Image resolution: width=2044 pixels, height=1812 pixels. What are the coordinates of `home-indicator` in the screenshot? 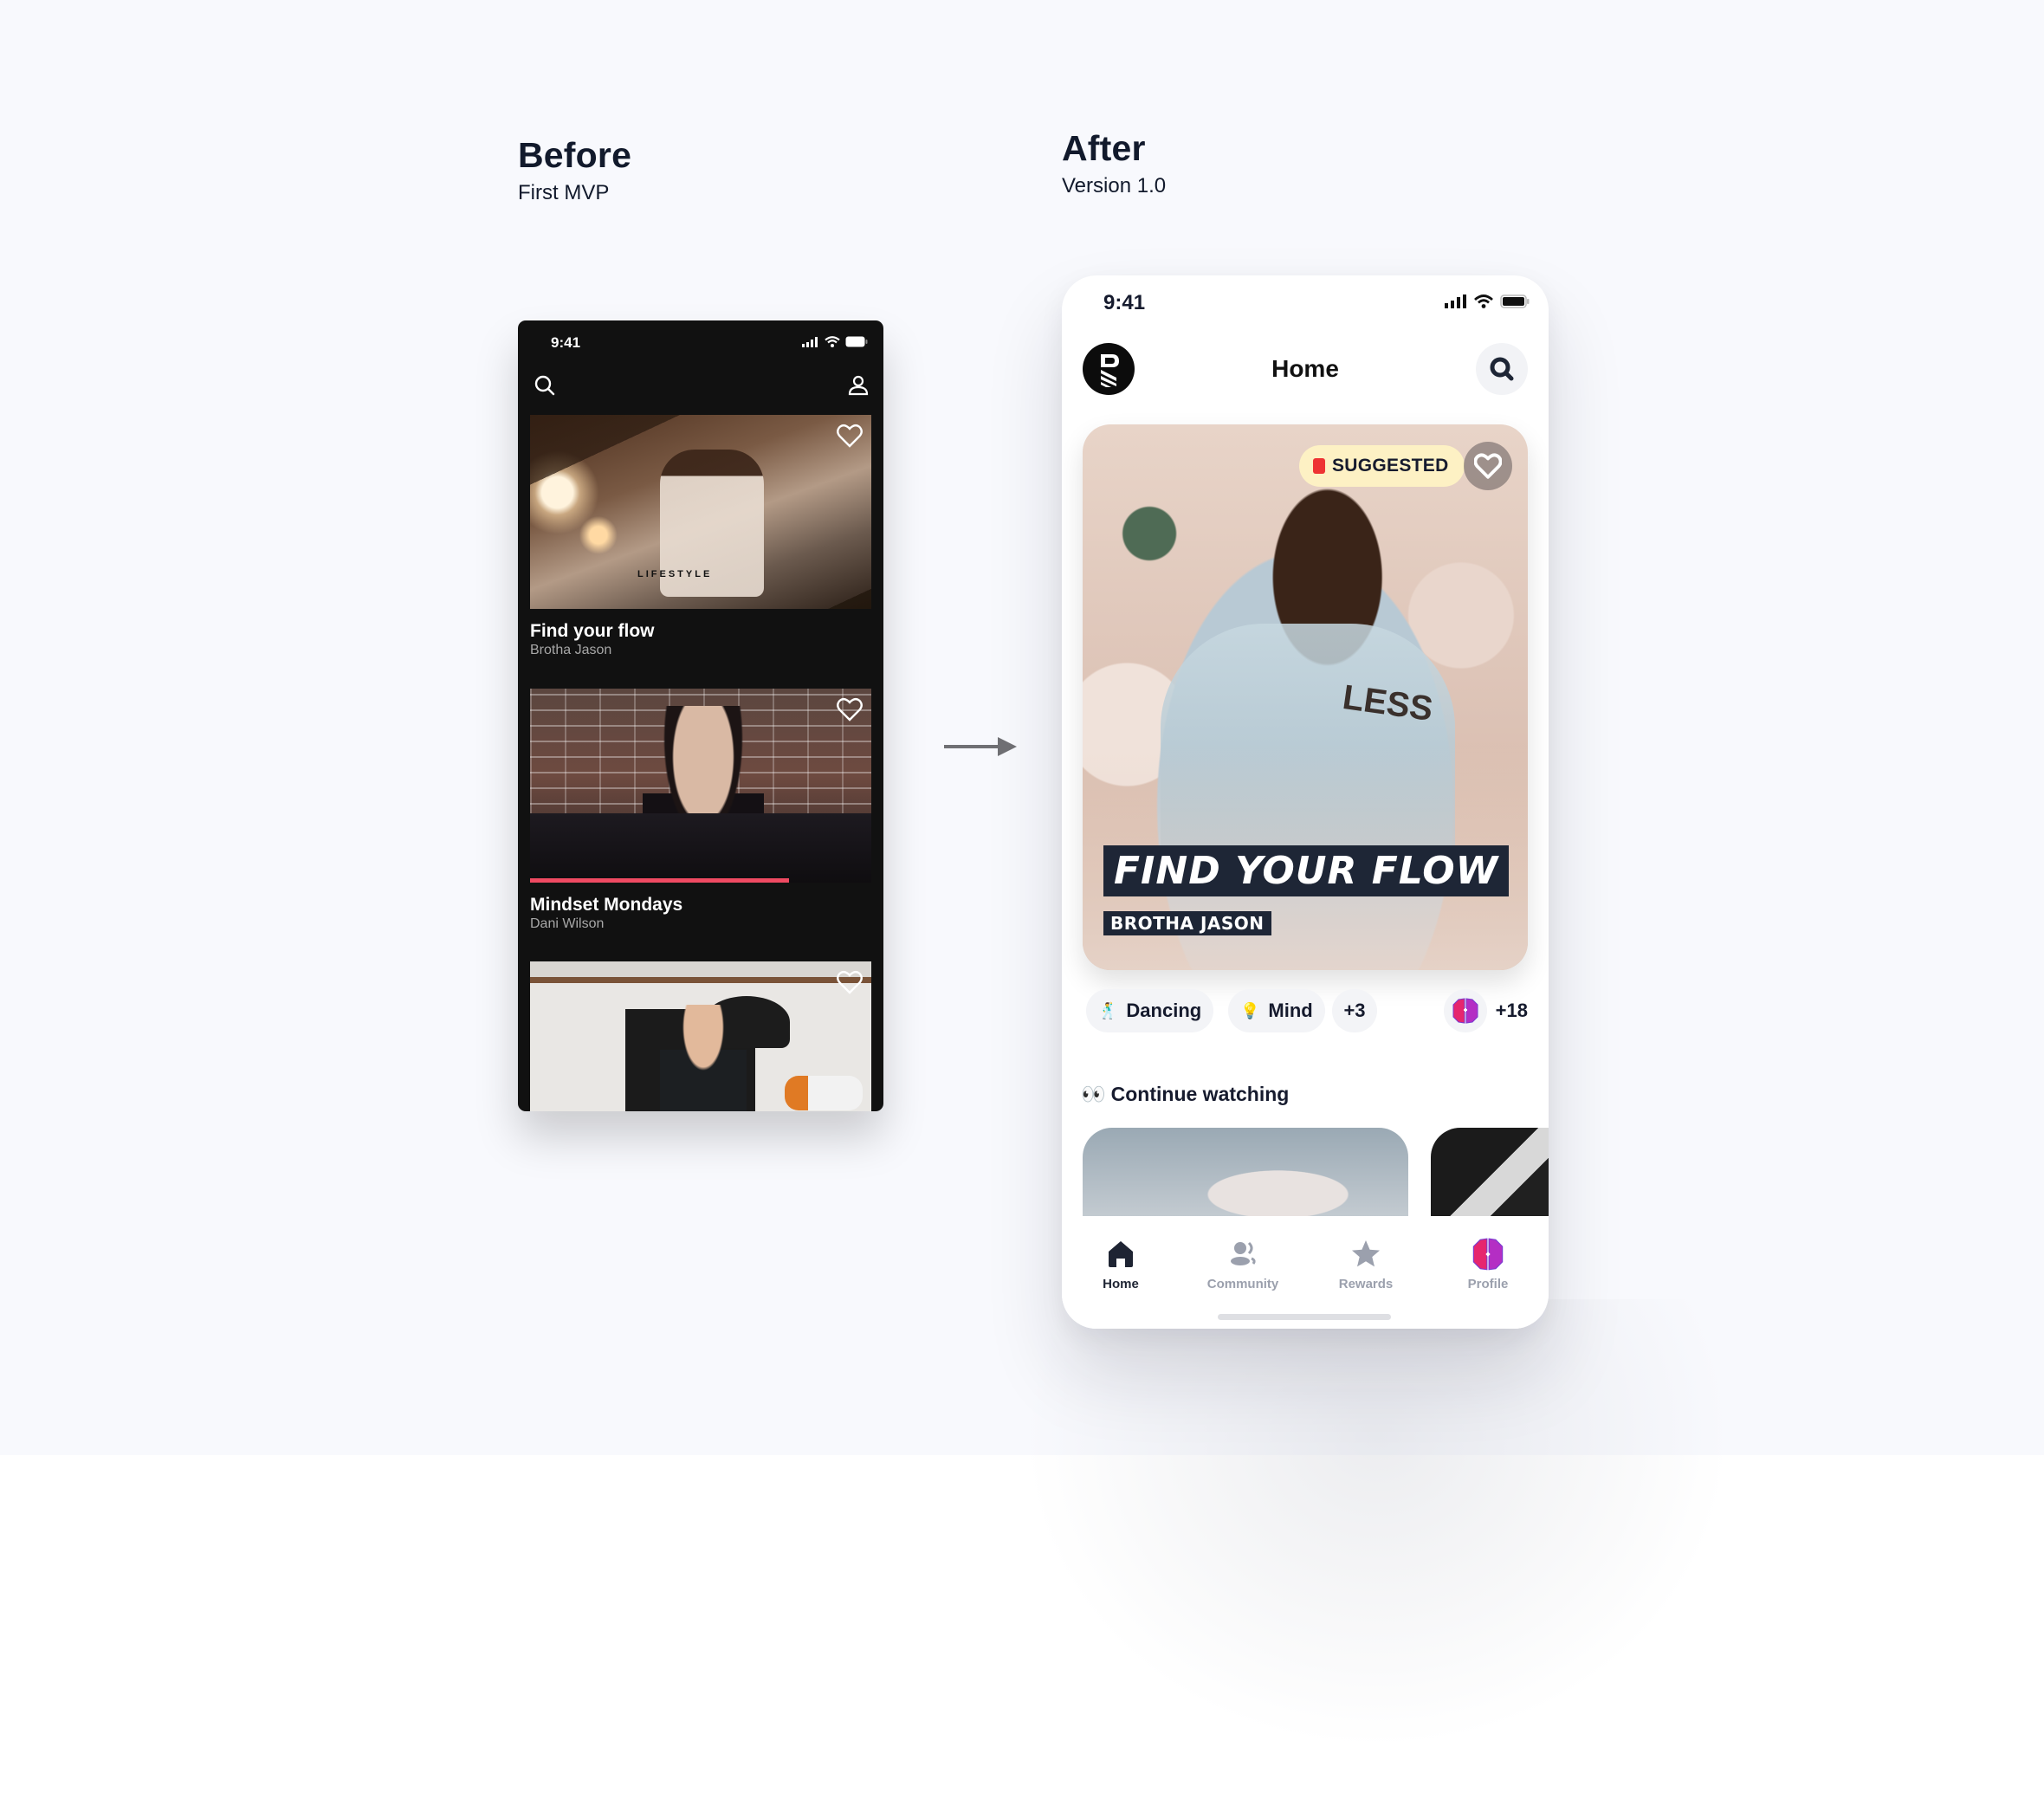 It's located at (1304, 1317).